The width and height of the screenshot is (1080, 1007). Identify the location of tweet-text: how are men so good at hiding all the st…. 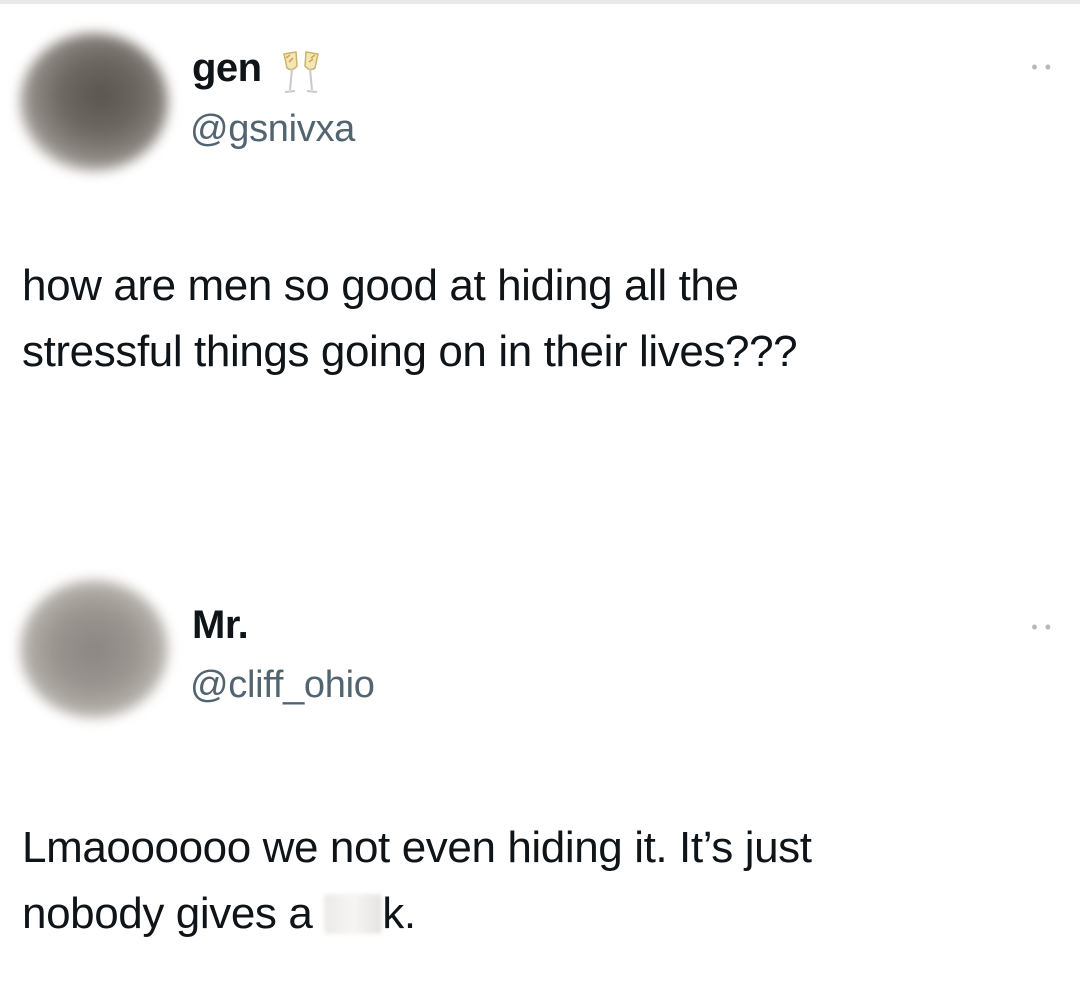
(542, 319).